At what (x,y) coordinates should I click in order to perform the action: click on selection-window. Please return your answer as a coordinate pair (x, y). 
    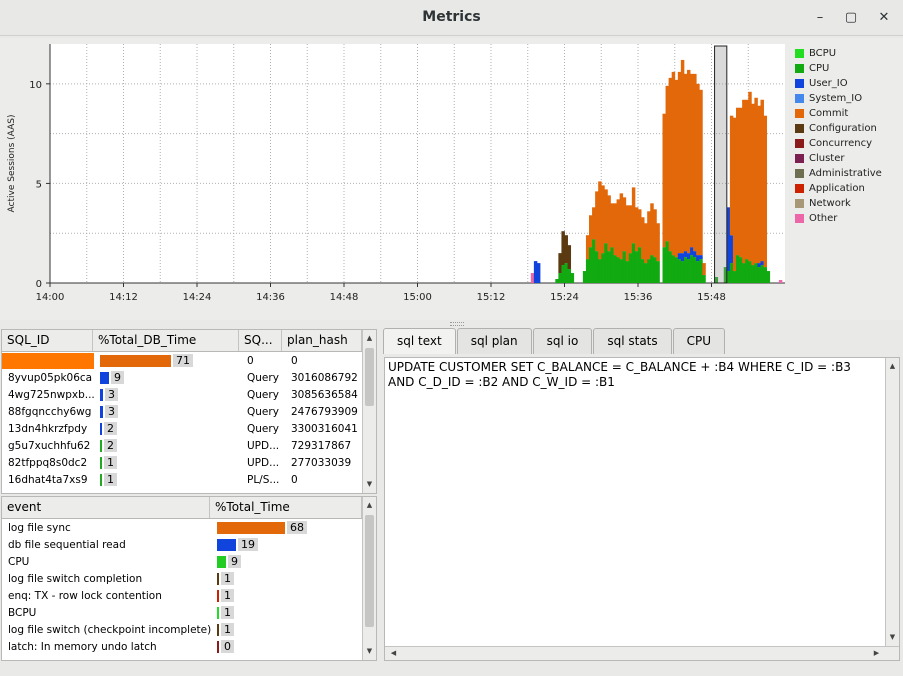
    Looking at the image, I should click on (721, 164).